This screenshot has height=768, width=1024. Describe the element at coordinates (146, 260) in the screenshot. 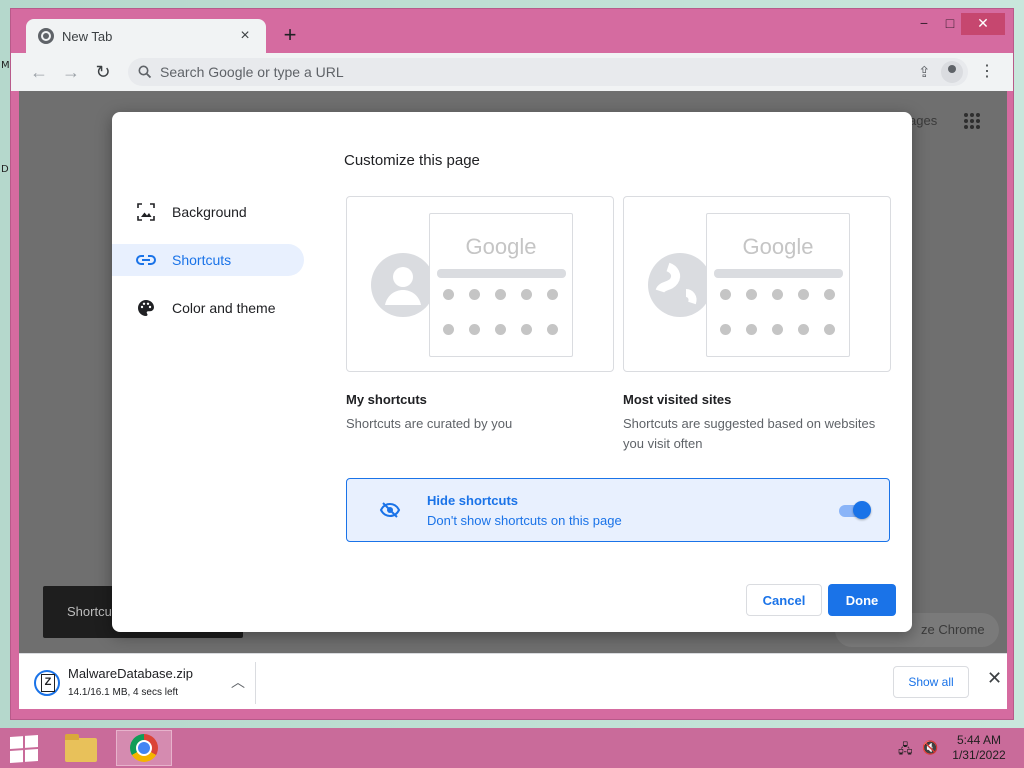

I see `link-icon` at that location.